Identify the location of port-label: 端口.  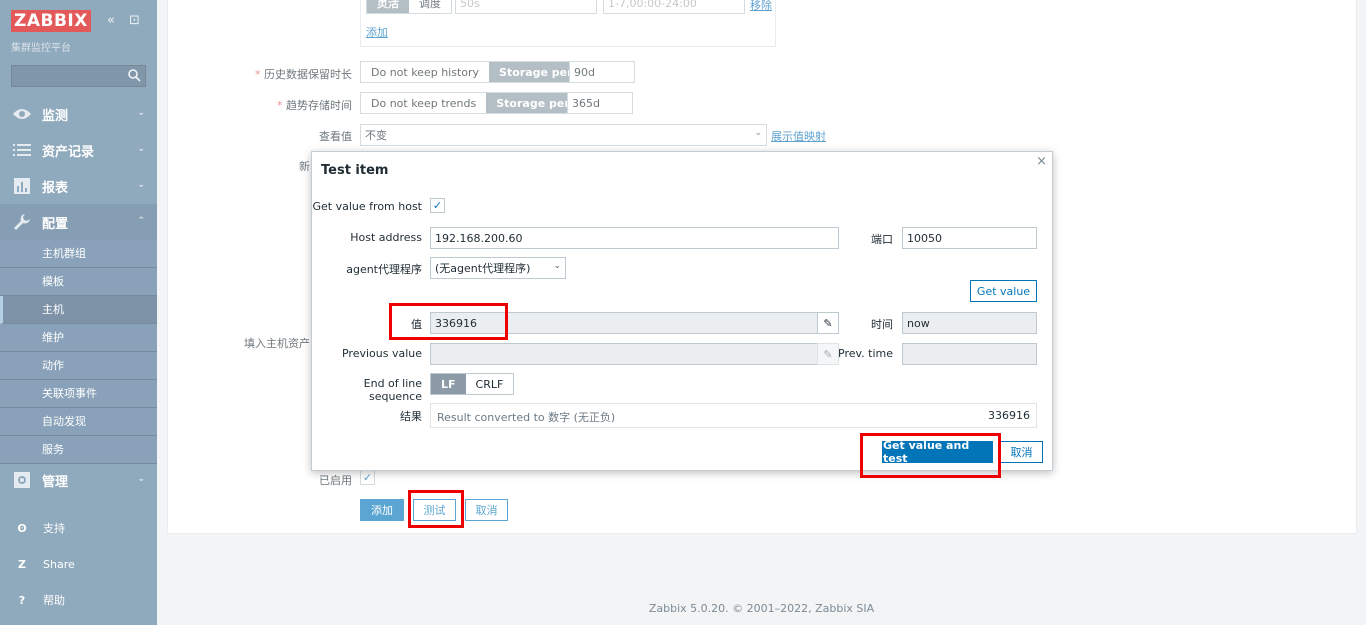
(882, 239).